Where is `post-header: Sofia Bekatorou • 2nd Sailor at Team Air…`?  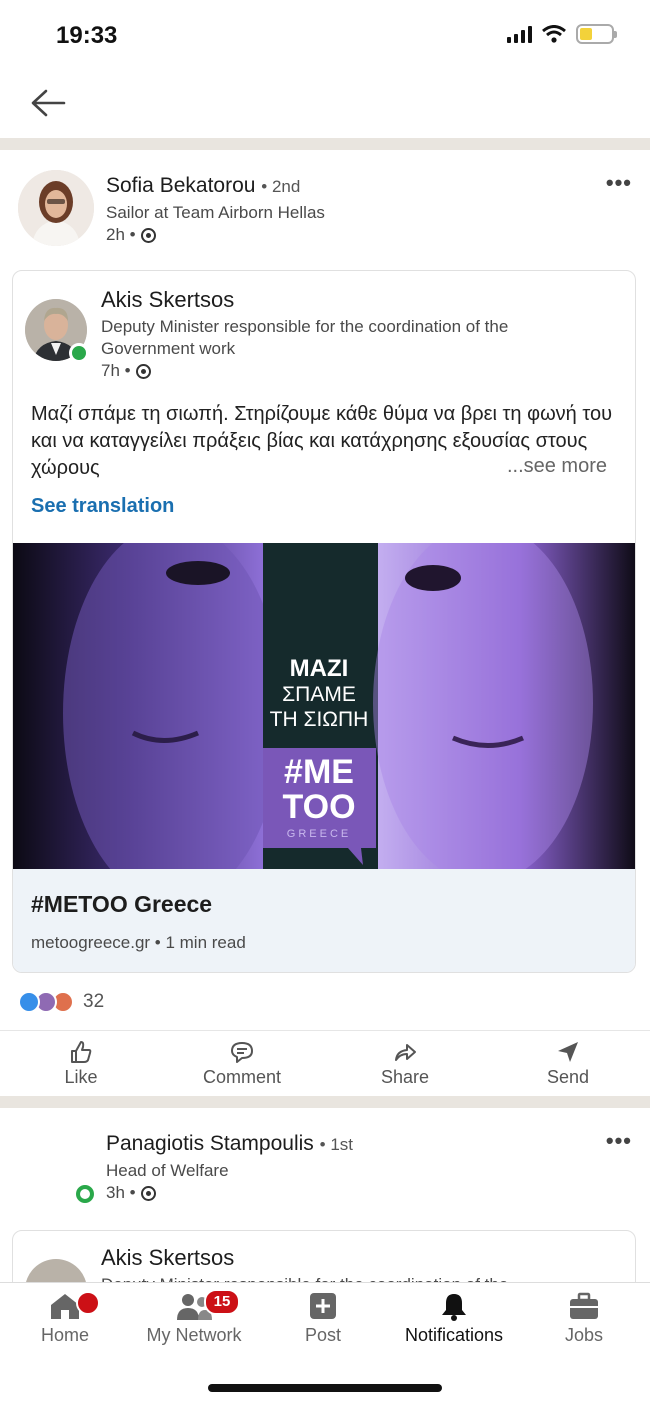 post-header: Sofia Bekatorou • 2nd Sailor at Team Air… is located at coordinates (325, 207).